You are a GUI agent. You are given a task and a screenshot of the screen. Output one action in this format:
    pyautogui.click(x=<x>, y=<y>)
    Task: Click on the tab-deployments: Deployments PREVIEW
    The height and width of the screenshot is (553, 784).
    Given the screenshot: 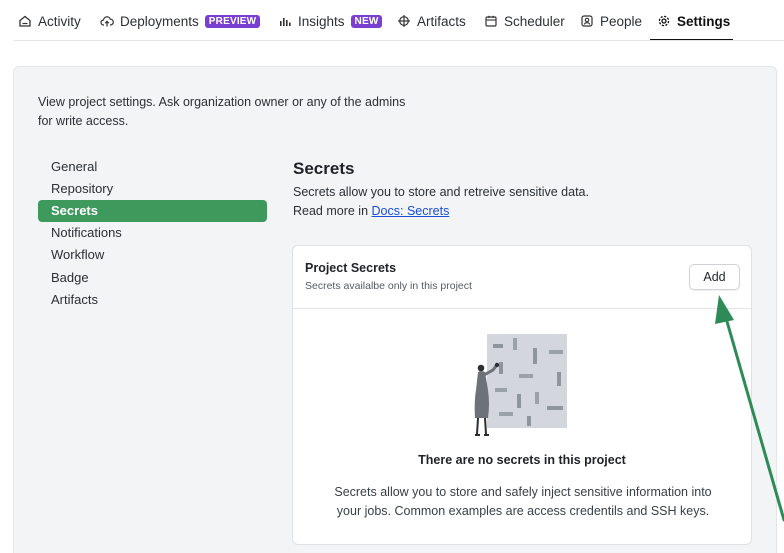 What is the action you would take?
    pyautogui.click(x=180, y=21)
    